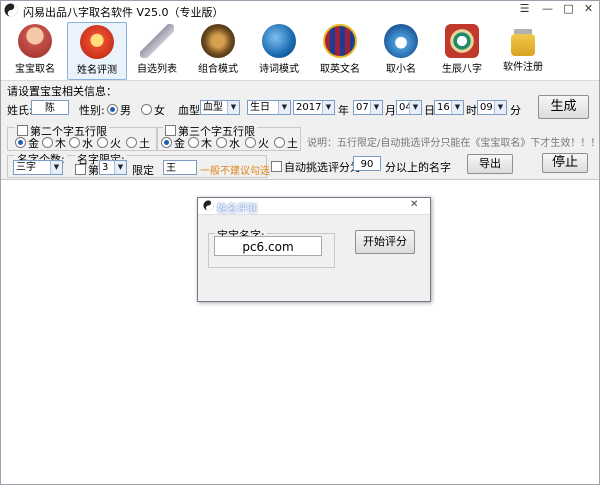 The height and width of the screenshot is (485, 600). Describe the element at coordinates (523, 67) in the screenshot. I see `tool-label: 软件注册` at that location.